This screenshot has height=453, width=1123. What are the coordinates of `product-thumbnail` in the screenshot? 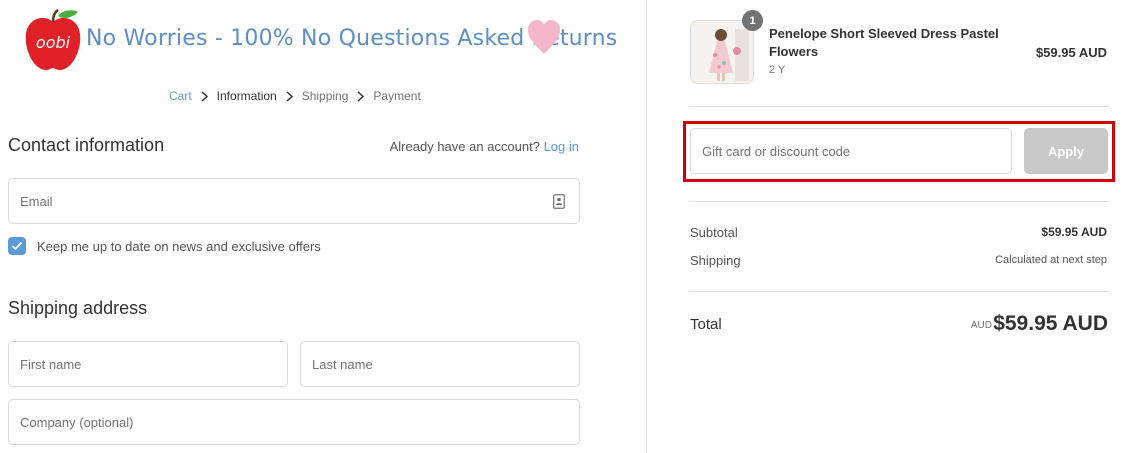 It's located at (722, 52).